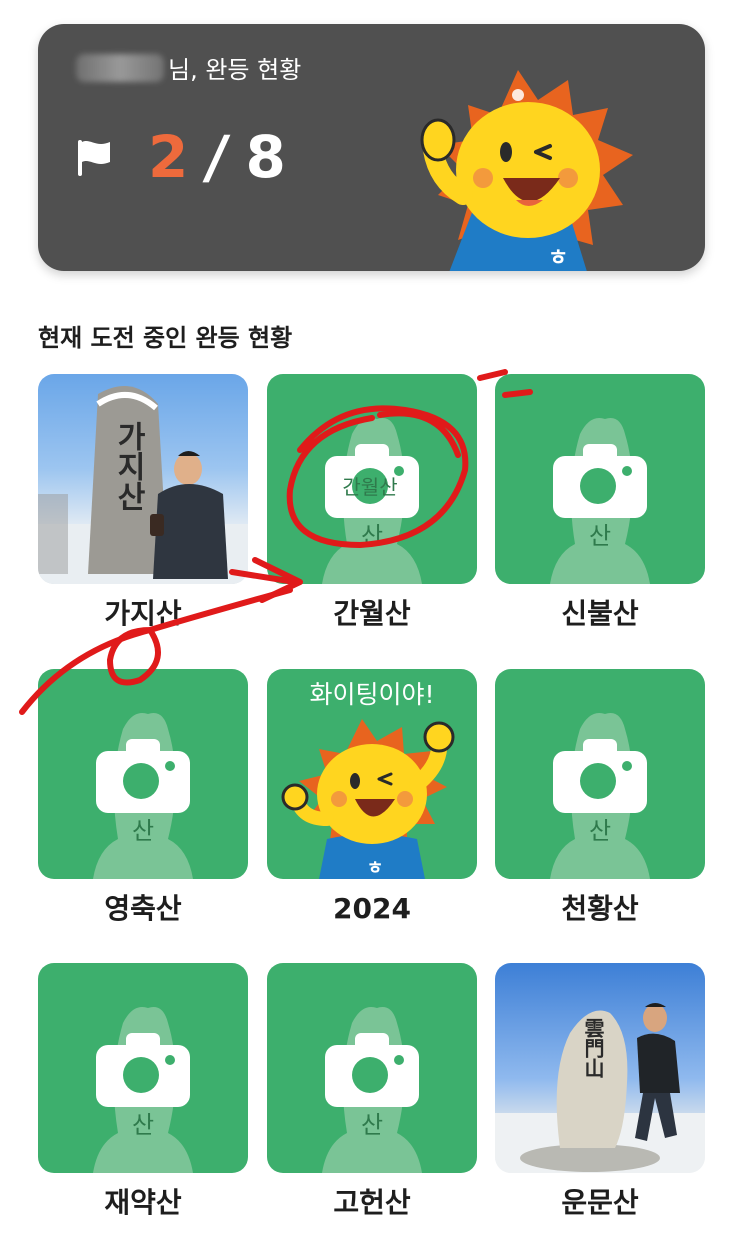  I want to click on mountain-name: 가지산, so click(143, 613).